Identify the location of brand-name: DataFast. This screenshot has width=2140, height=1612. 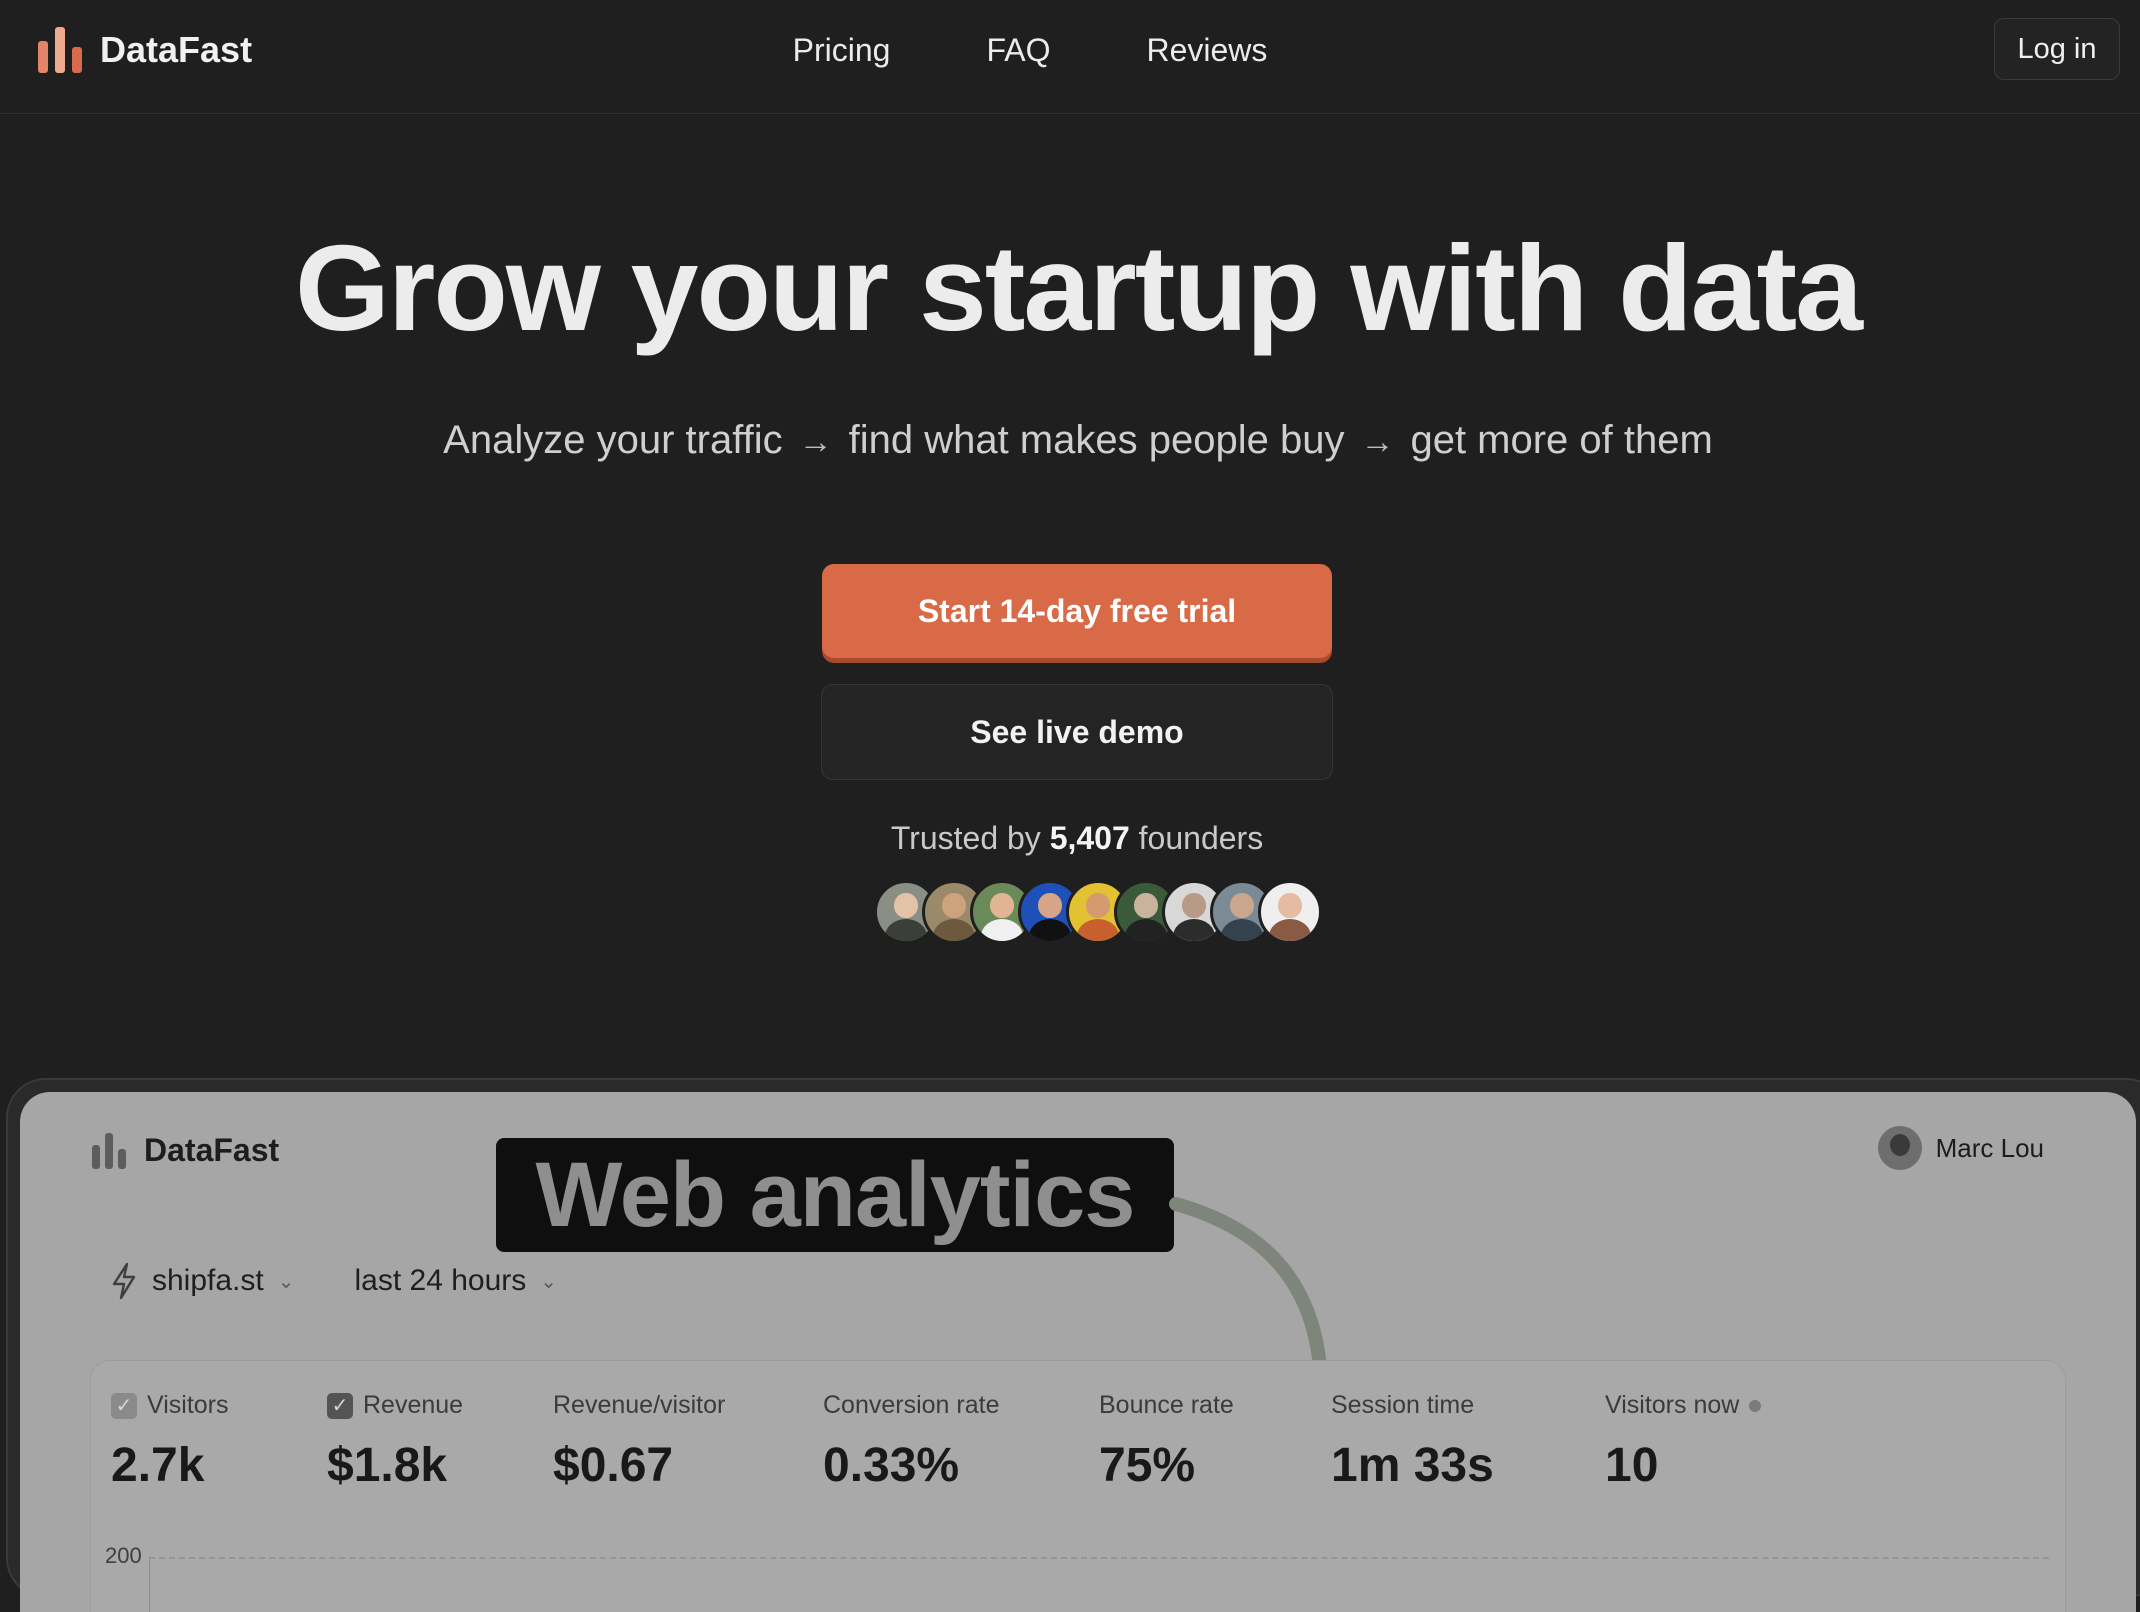
(176, 49).